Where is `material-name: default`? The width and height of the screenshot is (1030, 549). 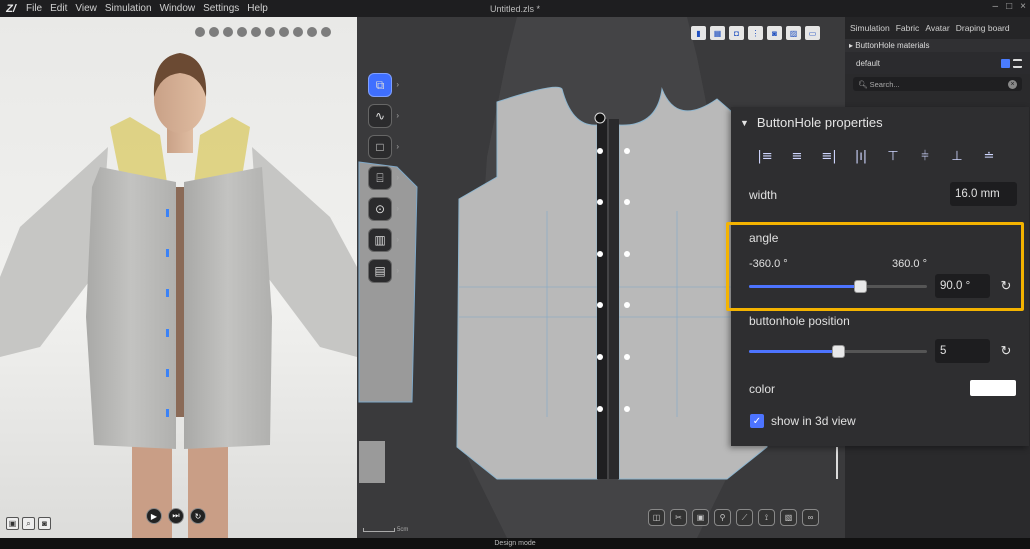
material-name: default is located at coordinates (868, 63).